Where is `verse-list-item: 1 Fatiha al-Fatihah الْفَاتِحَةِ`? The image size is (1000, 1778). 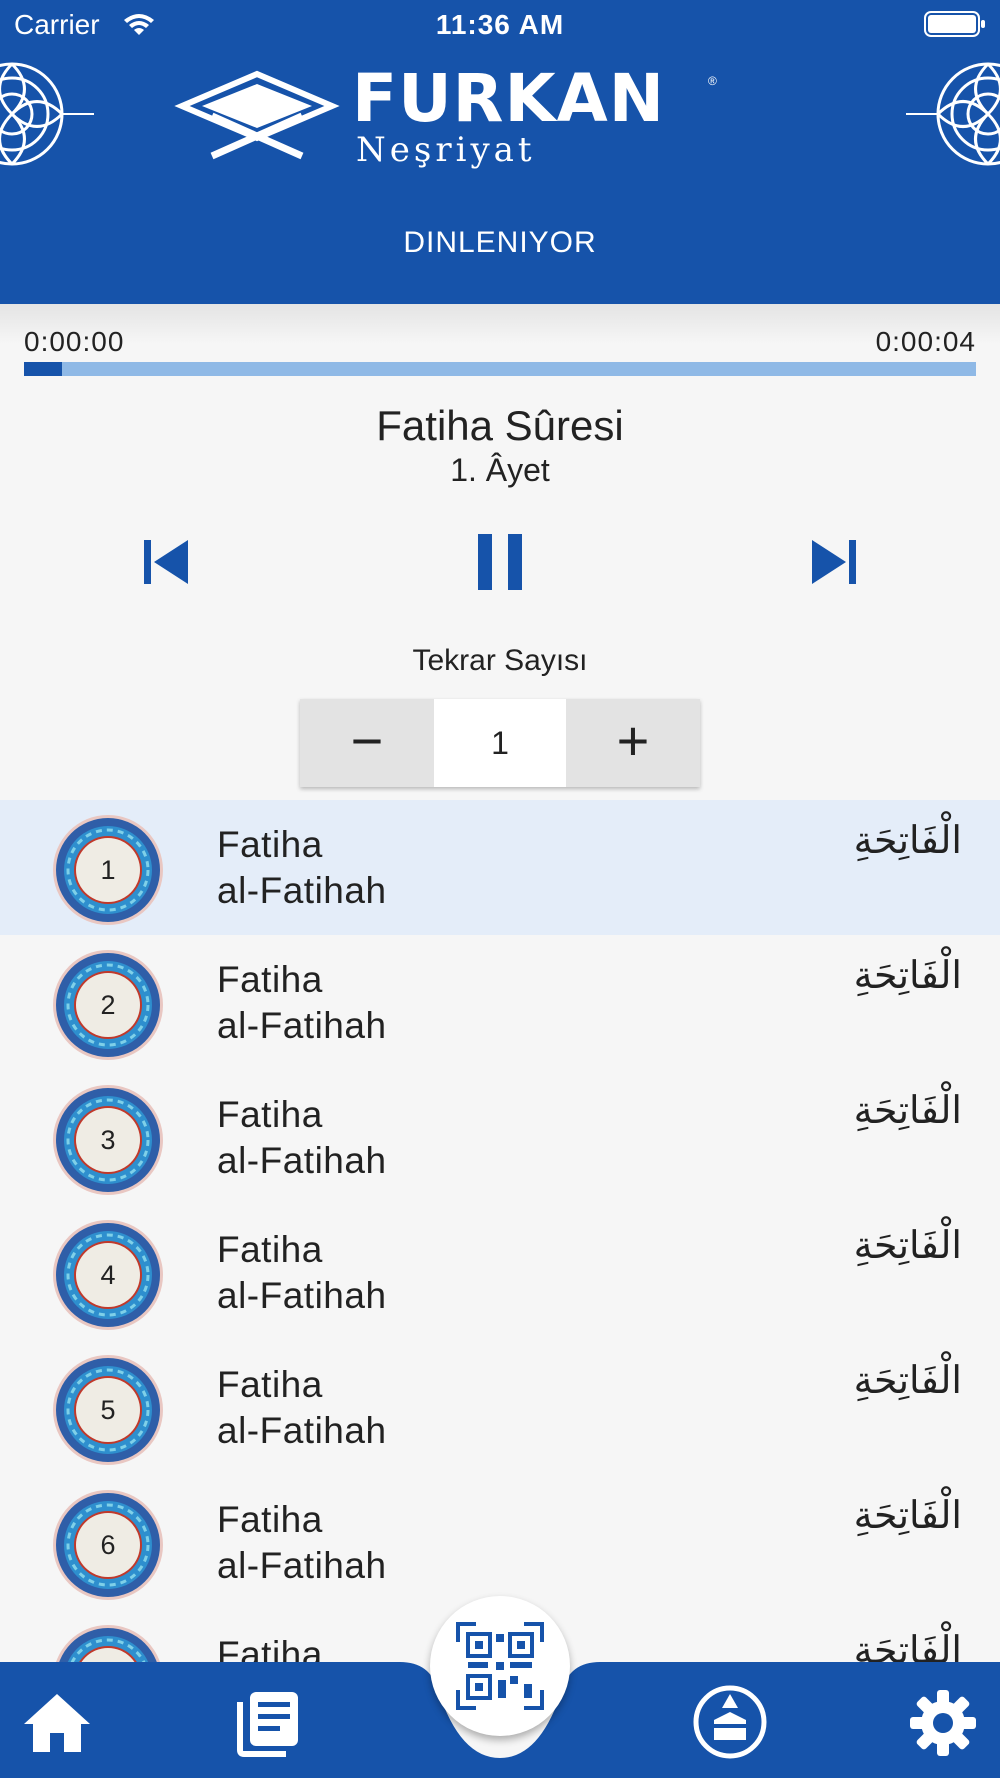 verse-list-item: 1 Fatiha al-Fatihah الْفَاتِحَةِ is located at coordinates (500, 867).